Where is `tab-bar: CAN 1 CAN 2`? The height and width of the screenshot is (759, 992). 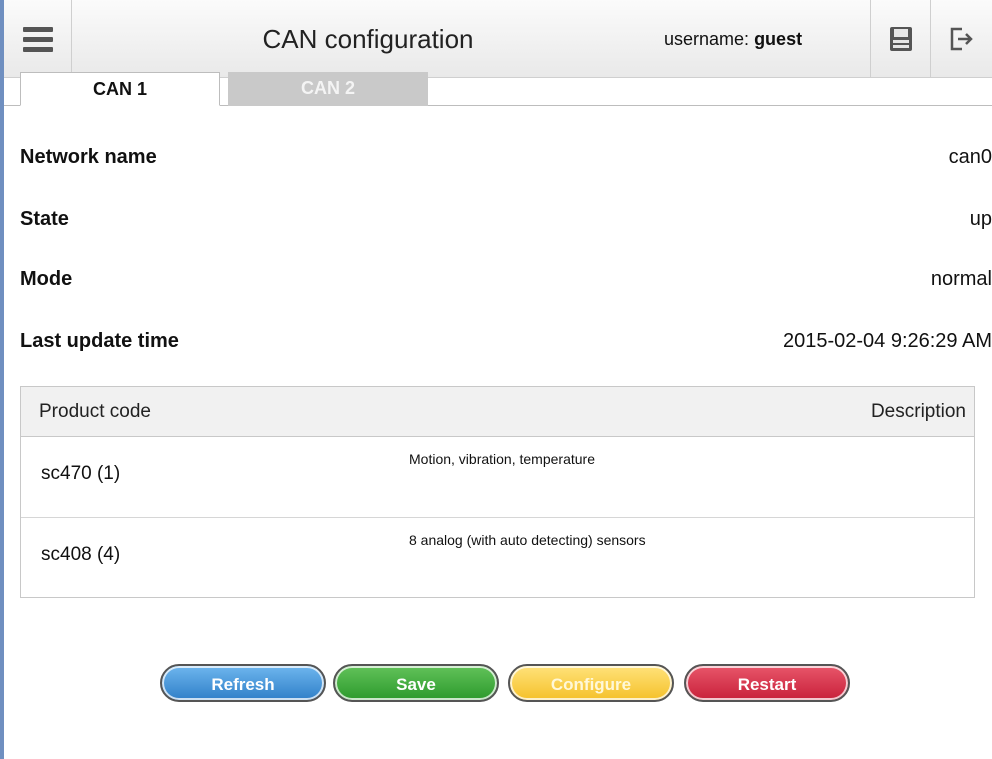 tab-bar: CAN 1 CAN 2 is located at coordinates (498, 89).